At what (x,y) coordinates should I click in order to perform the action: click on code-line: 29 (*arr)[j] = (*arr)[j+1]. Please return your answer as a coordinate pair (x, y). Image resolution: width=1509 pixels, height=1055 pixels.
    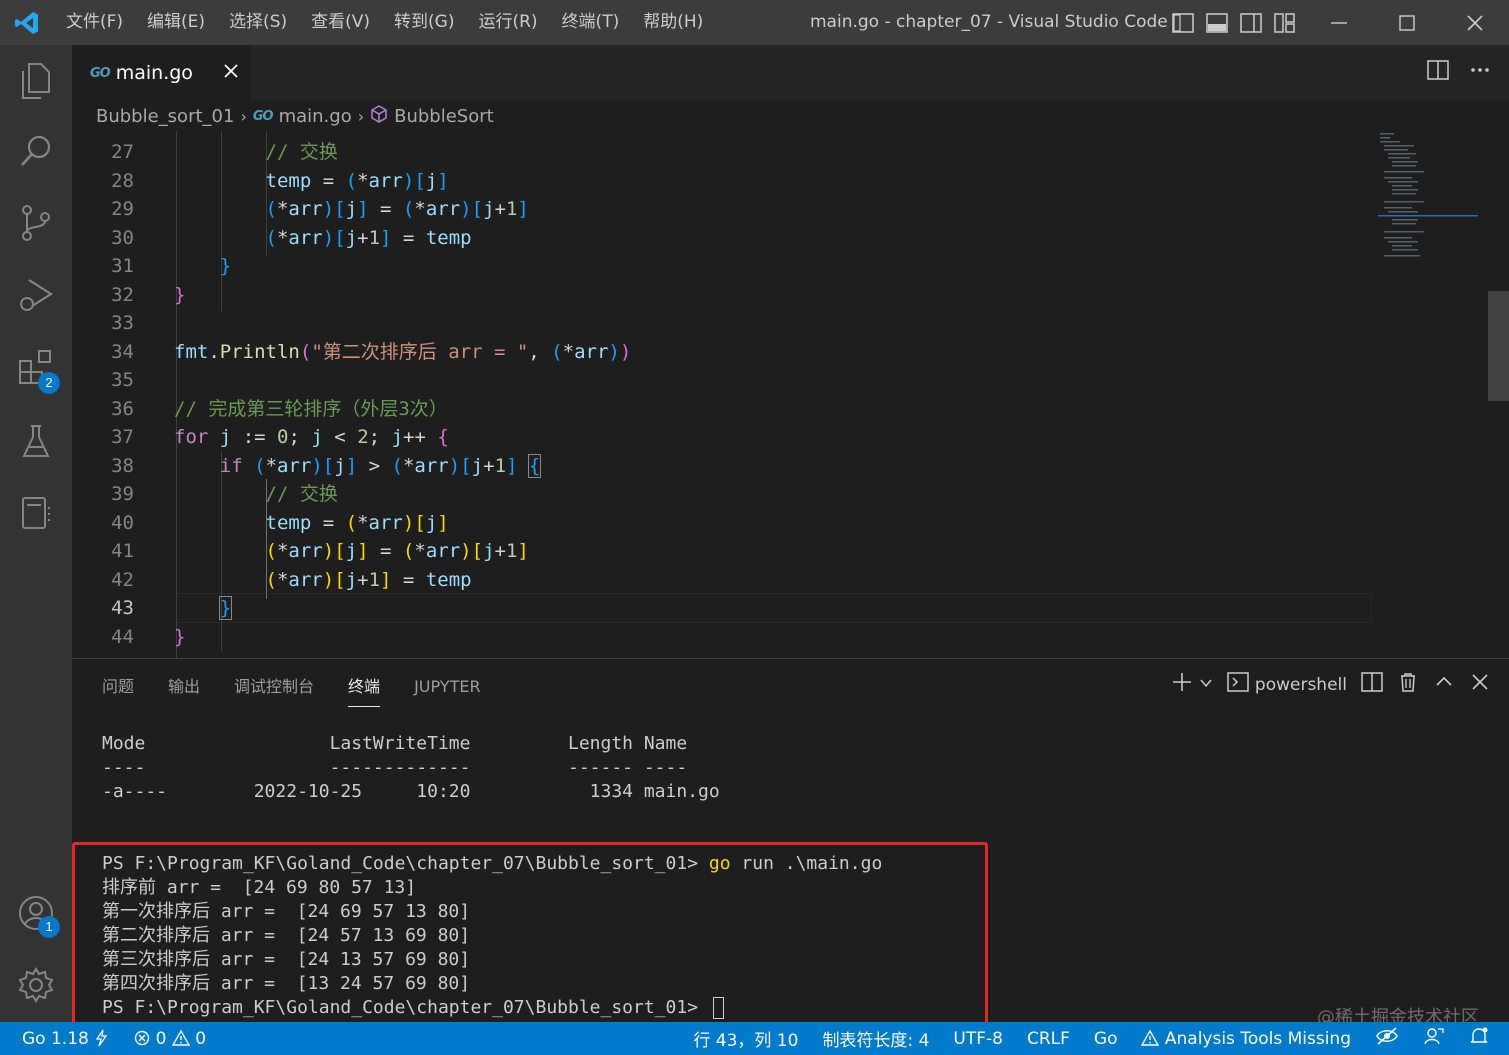
    Looking at the image, I should click on (722, 209).